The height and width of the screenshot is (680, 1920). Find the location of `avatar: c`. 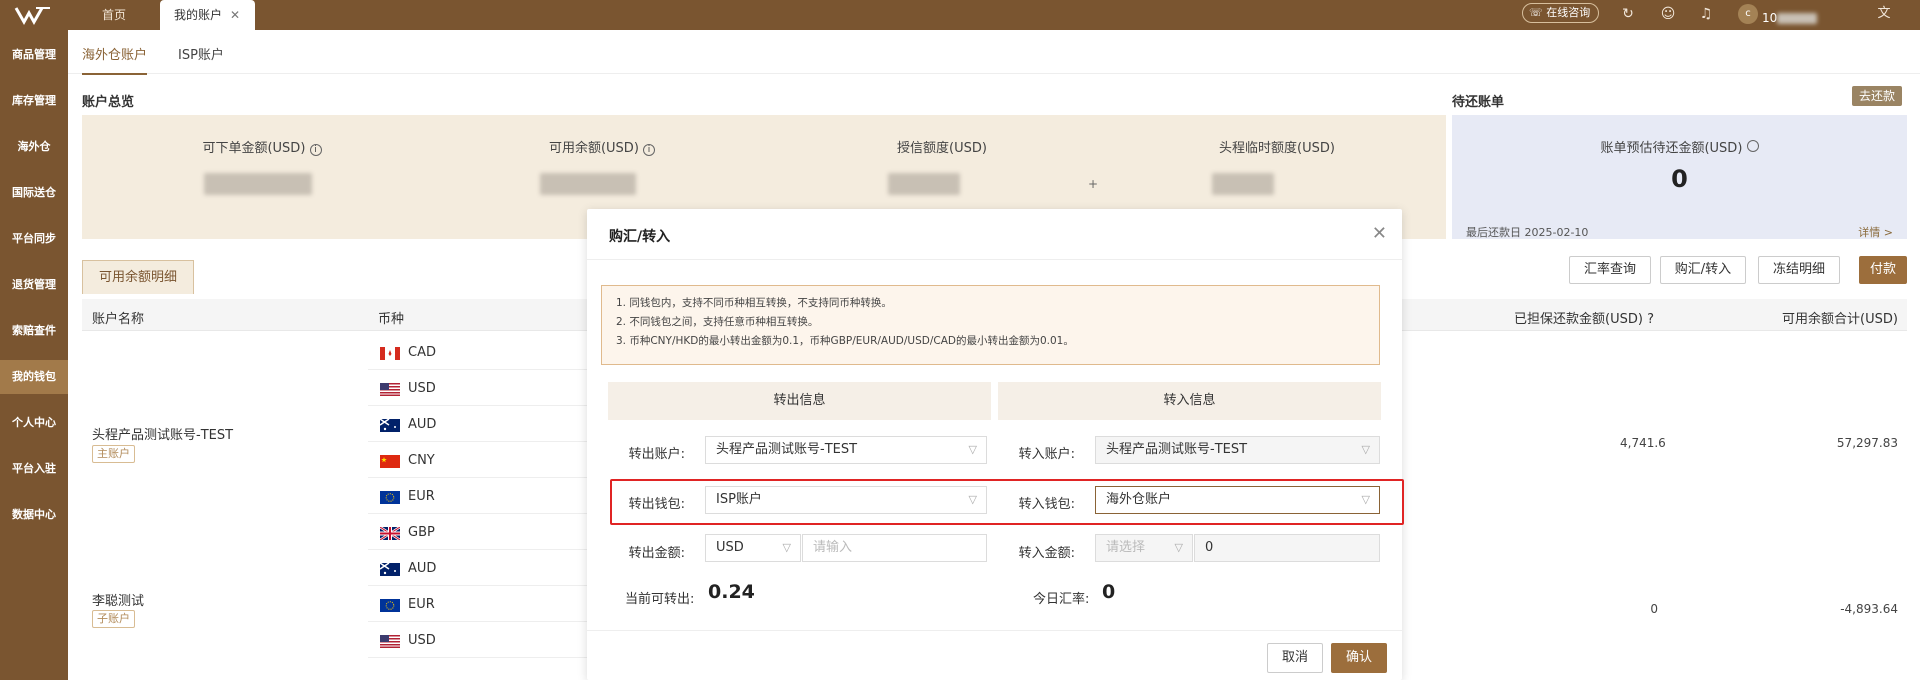

avatar: c is located at coordinates (1748, 14).